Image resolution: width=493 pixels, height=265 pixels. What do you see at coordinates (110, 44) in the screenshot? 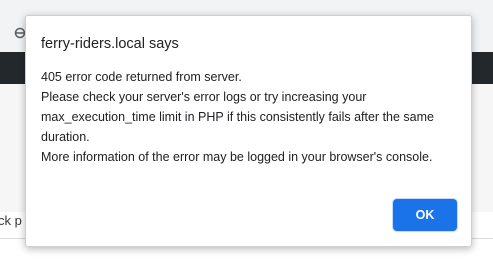
I see `dialog-title: ferry-riders.local says` at bounding box center [110, 44].